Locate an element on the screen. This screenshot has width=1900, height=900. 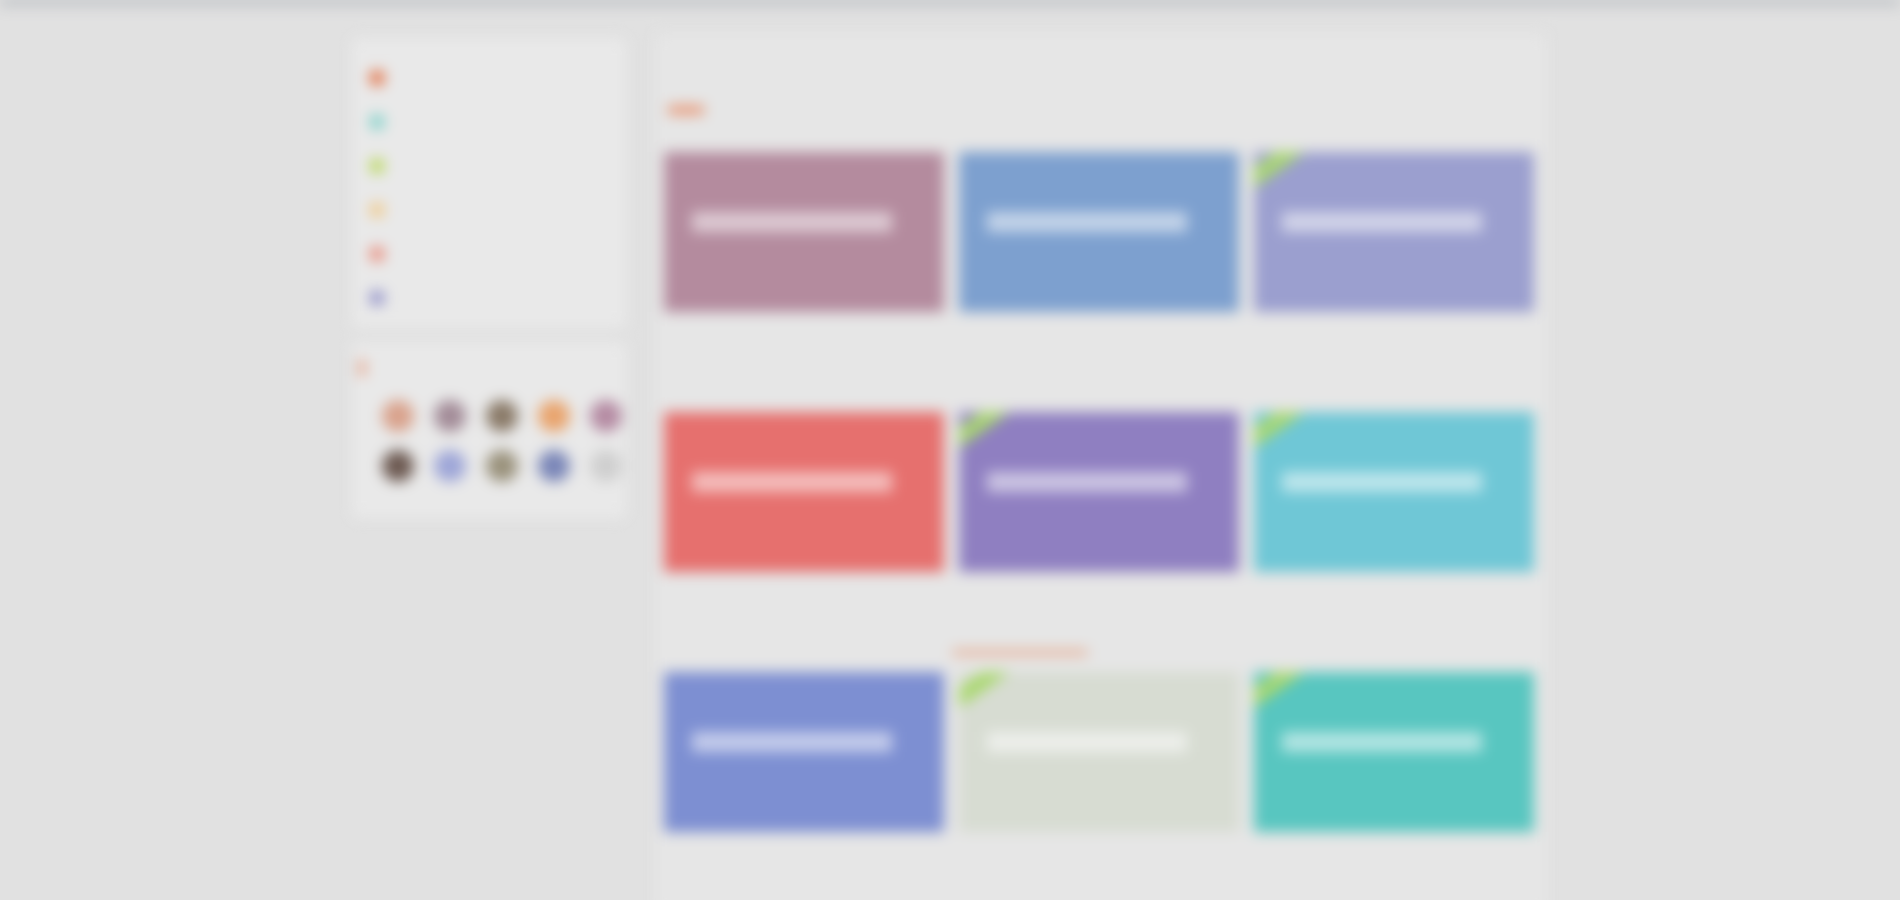
tab-bar is located at coordinates (1101, 62).